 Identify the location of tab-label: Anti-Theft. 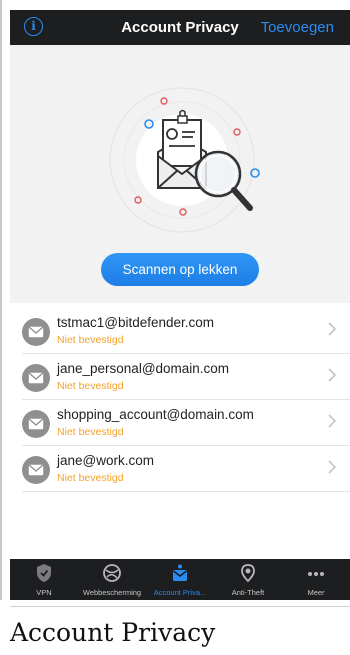
(248, 592).